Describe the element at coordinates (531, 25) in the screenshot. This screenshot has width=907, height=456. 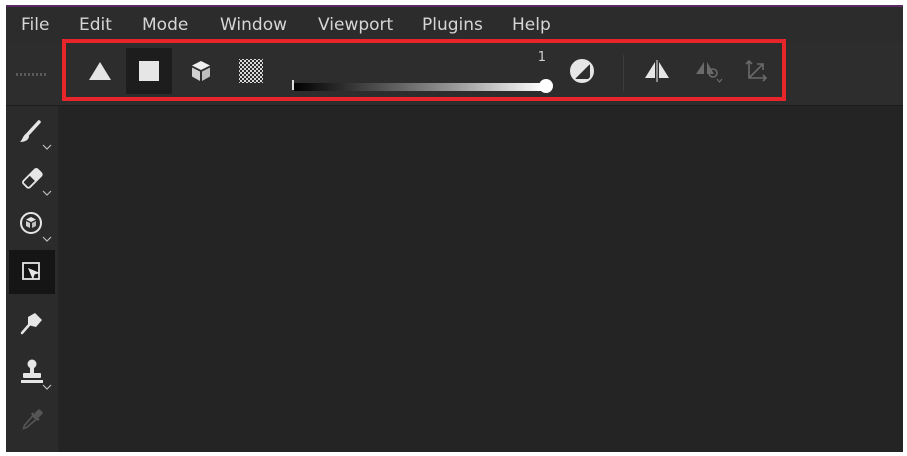
I see `menu-help: Help` at that location.